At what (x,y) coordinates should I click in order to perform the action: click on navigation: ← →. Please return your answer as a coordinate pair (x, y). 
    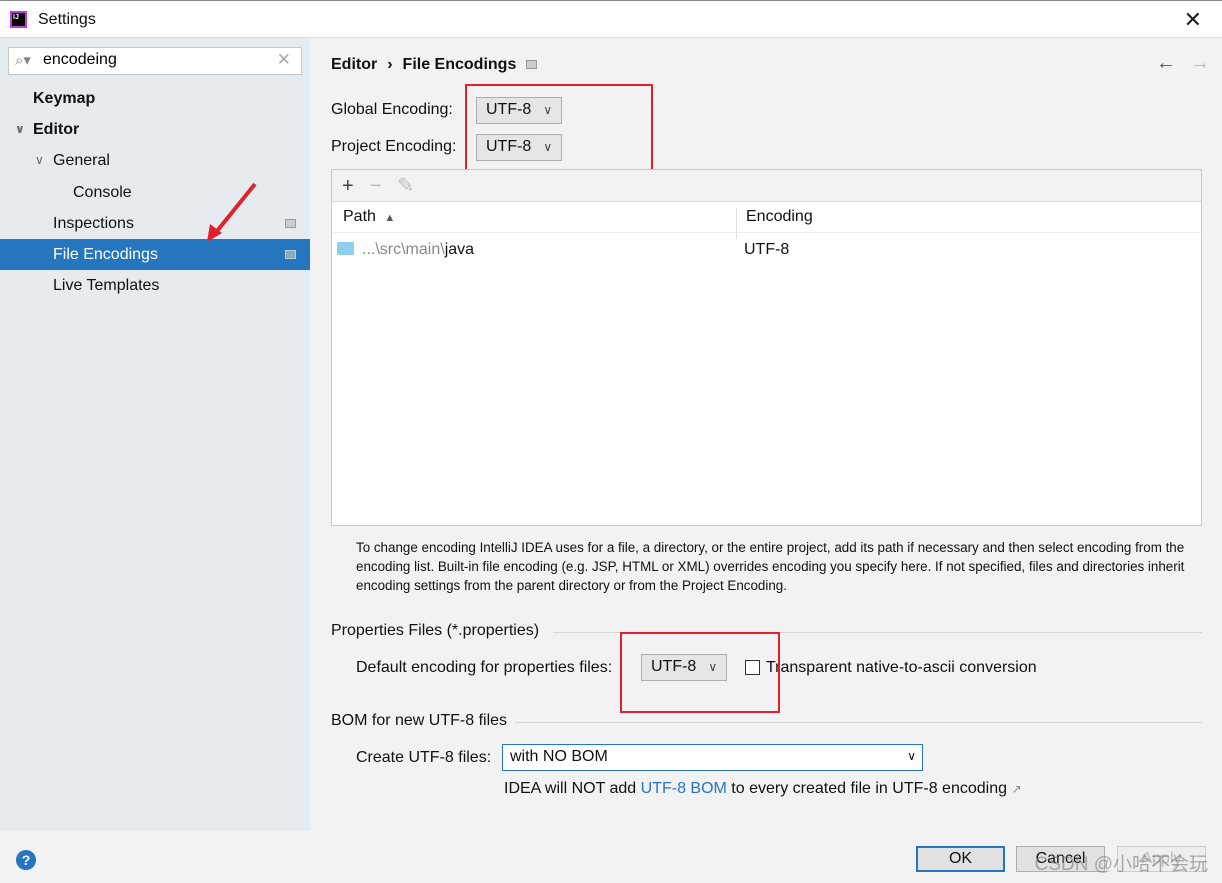
    Looking at the image, I should click on (1176, 63).